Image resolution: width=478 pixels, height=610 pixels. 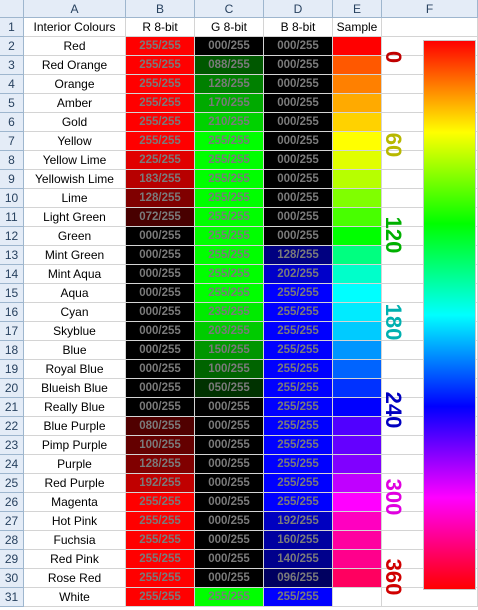 I want to click on row-header: 26, so click(x=12, y=502).